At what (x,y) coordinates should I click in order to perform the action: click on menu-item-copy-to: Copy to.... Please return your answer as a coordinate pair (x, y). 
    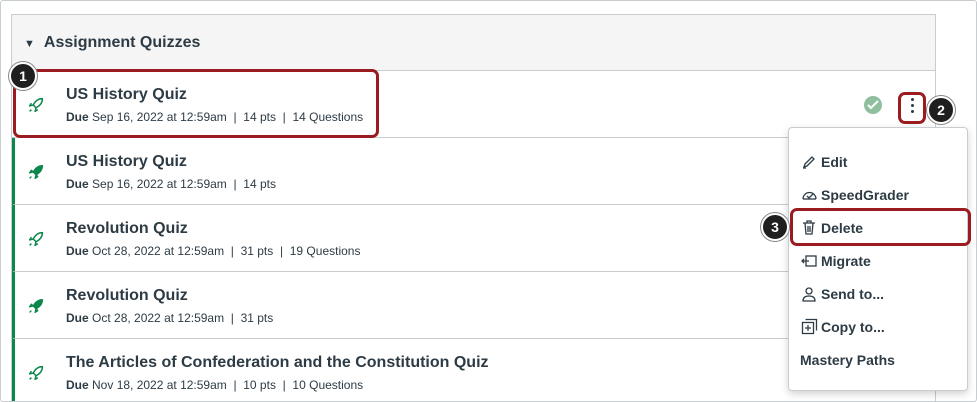
    Looking at the image, I should click on (878, 326).